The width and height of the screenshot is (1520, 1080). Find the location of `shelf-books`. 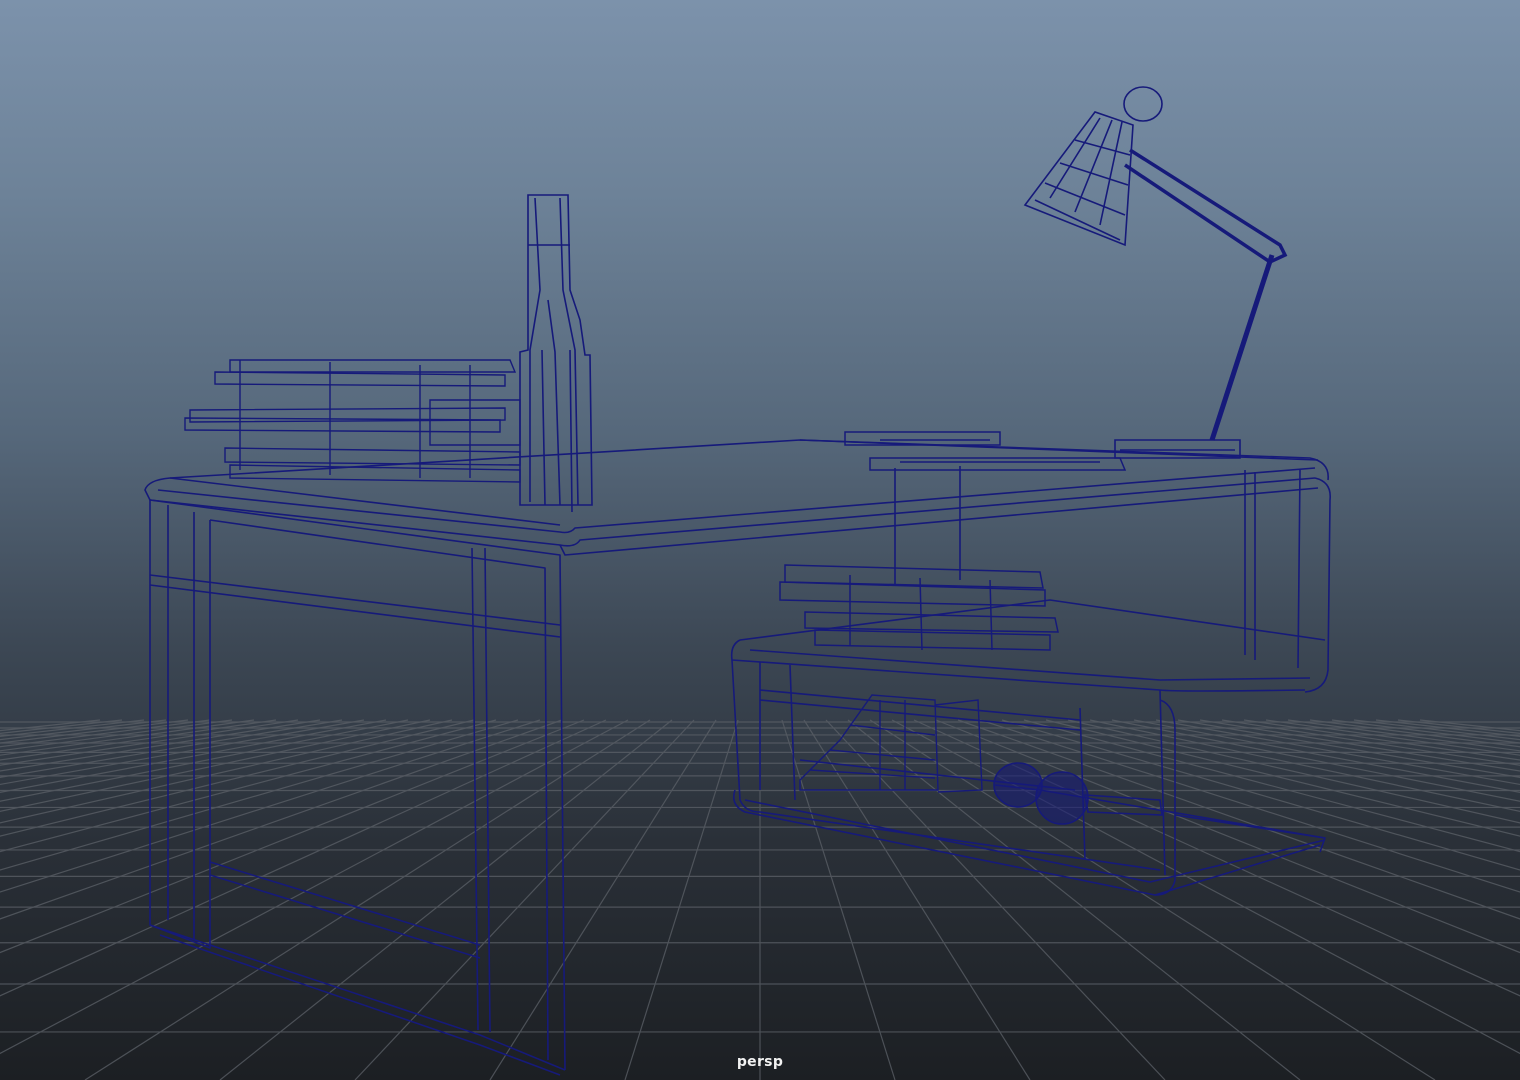

shelf-books is located at coordinates (919, 607).